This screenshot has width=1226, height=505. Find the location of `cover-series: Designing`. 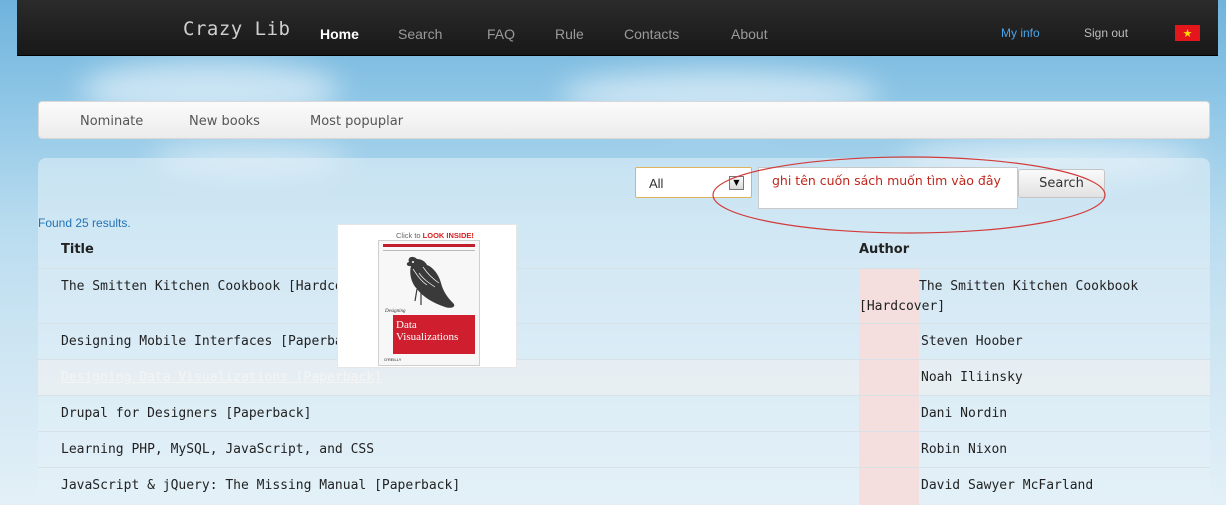

cover-series: Designing is located at coordinates (395, 311).